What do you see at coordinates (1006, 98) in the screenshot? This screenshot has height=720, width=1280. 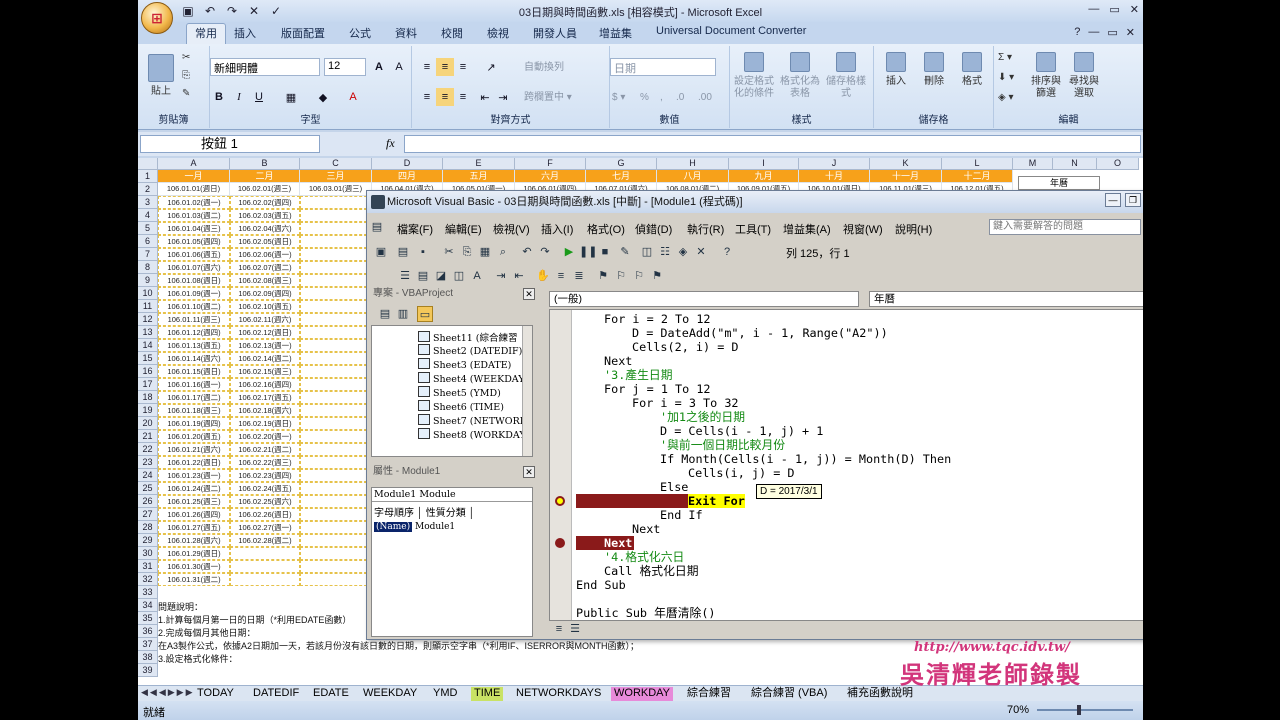 I see `clear-icon: ◈ ▾` at bounding box center [1006, 98].